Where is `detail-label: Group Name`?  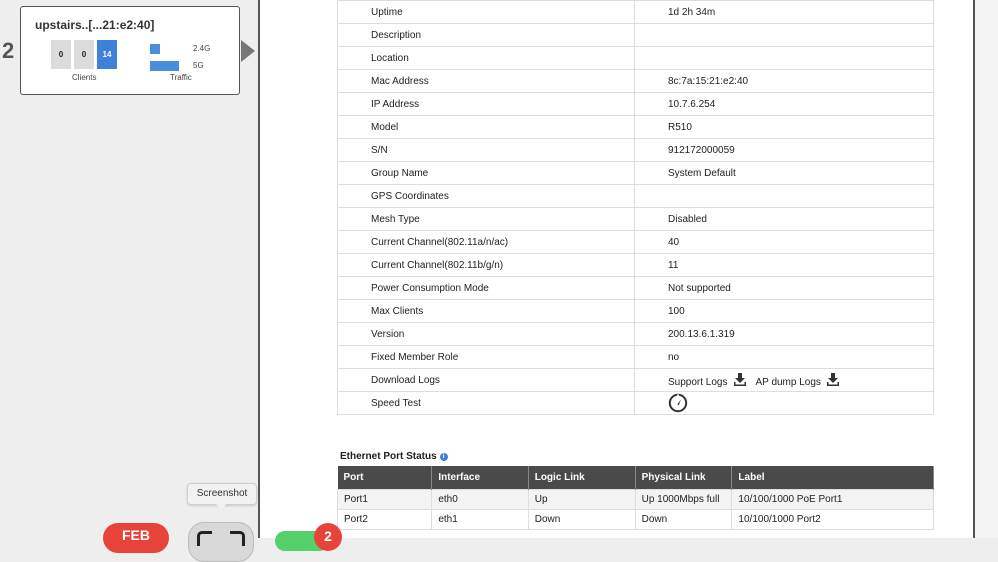 detail-label: Group Name is located at coordinates (486, 173).